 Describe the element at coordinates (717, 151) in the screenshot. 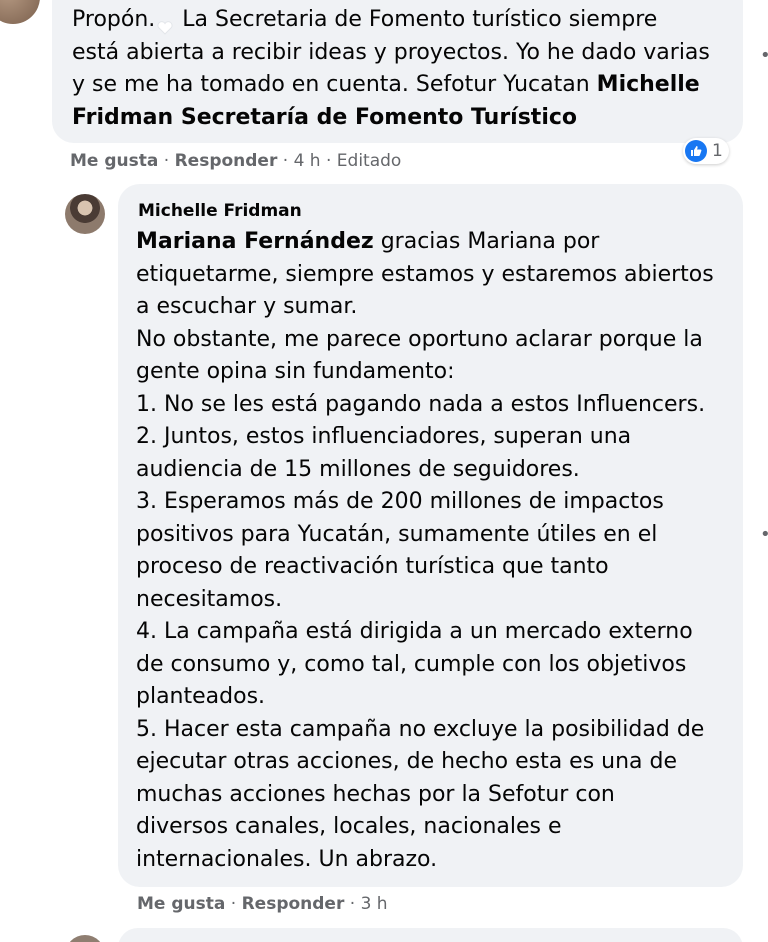

I see `reaction-count: 1` at that location.